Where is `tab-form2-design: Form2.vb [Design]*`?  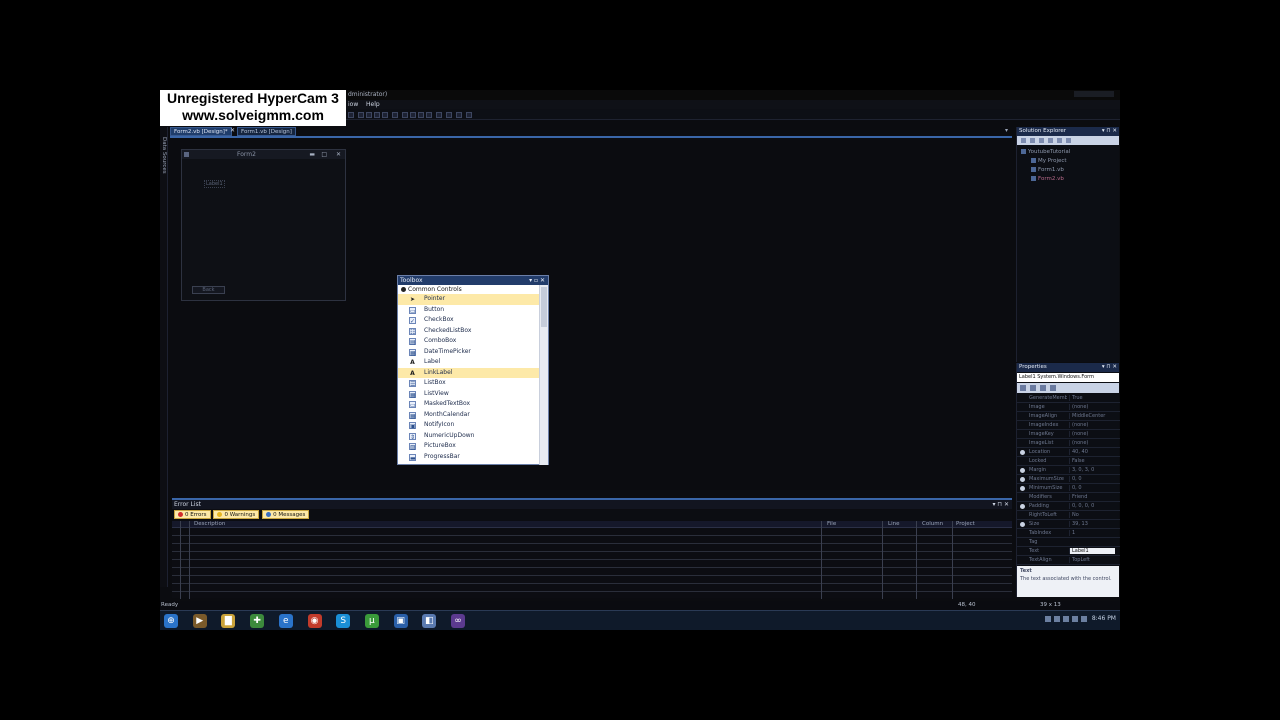 tab-form2-design: Form2.vb [Design]* is located at coordinates (201, 131).